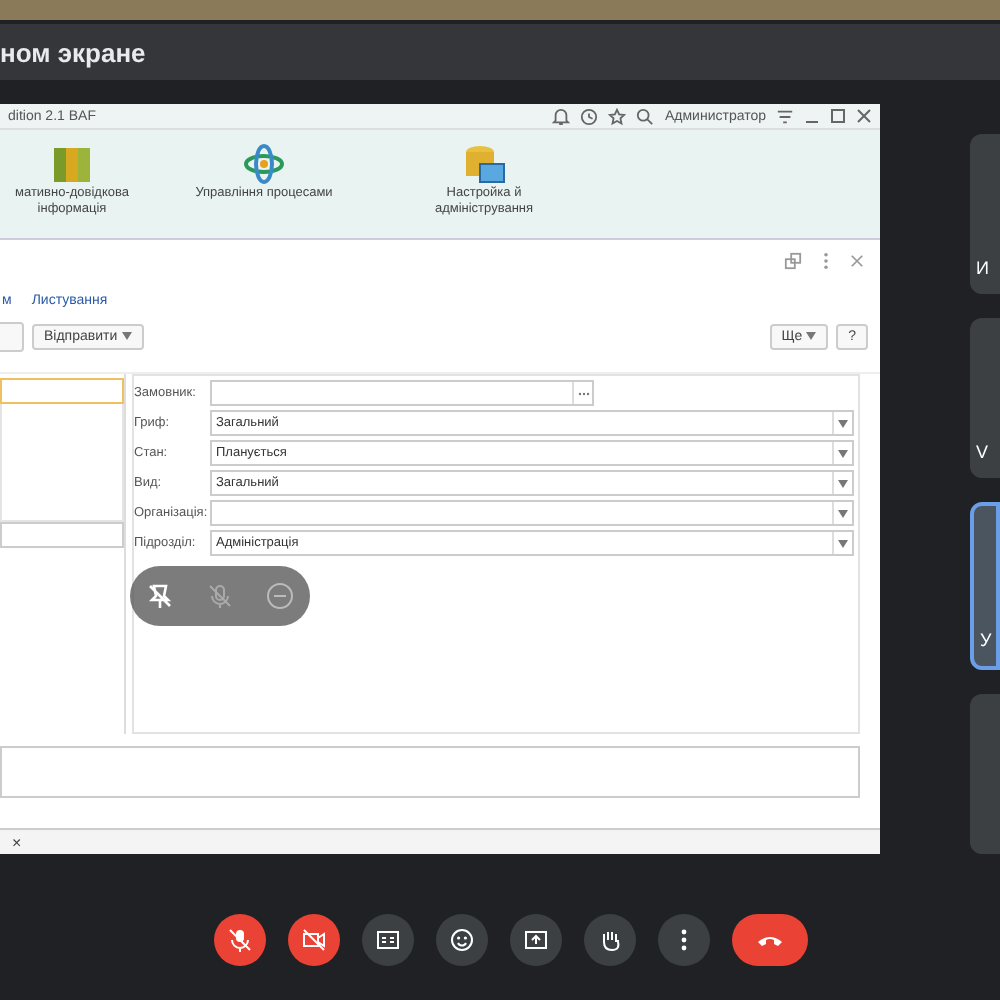  What do you see at coordinates (62, 391) in the screenshot?
I see `input-field` at bounding box center [62, 391].